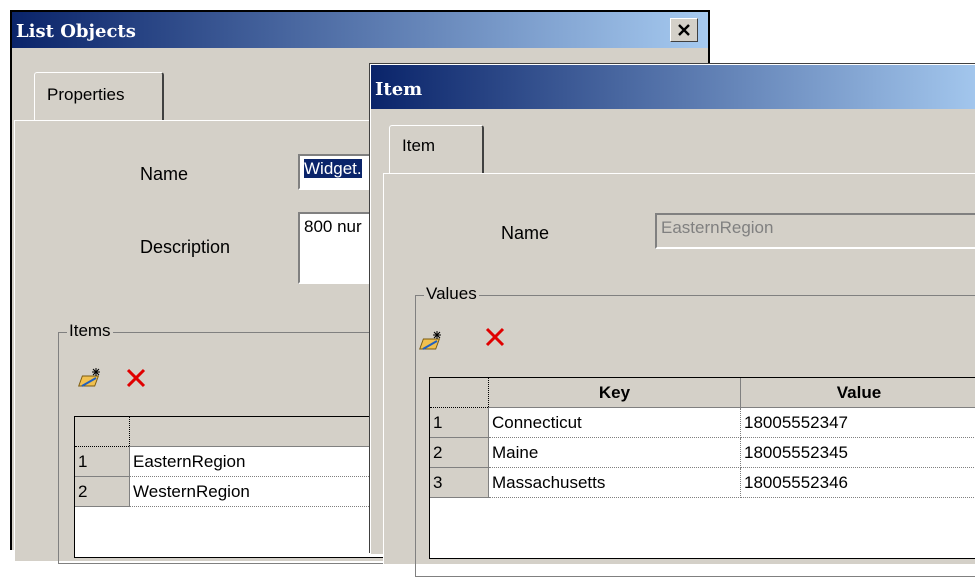 Image resolution: width=975 pixels, height=577 pixels. What do you see at coordinates (717, 227) in the screenshot?
I see `item-name-field-value: EasternRegion` at bounding box center [717, 227].